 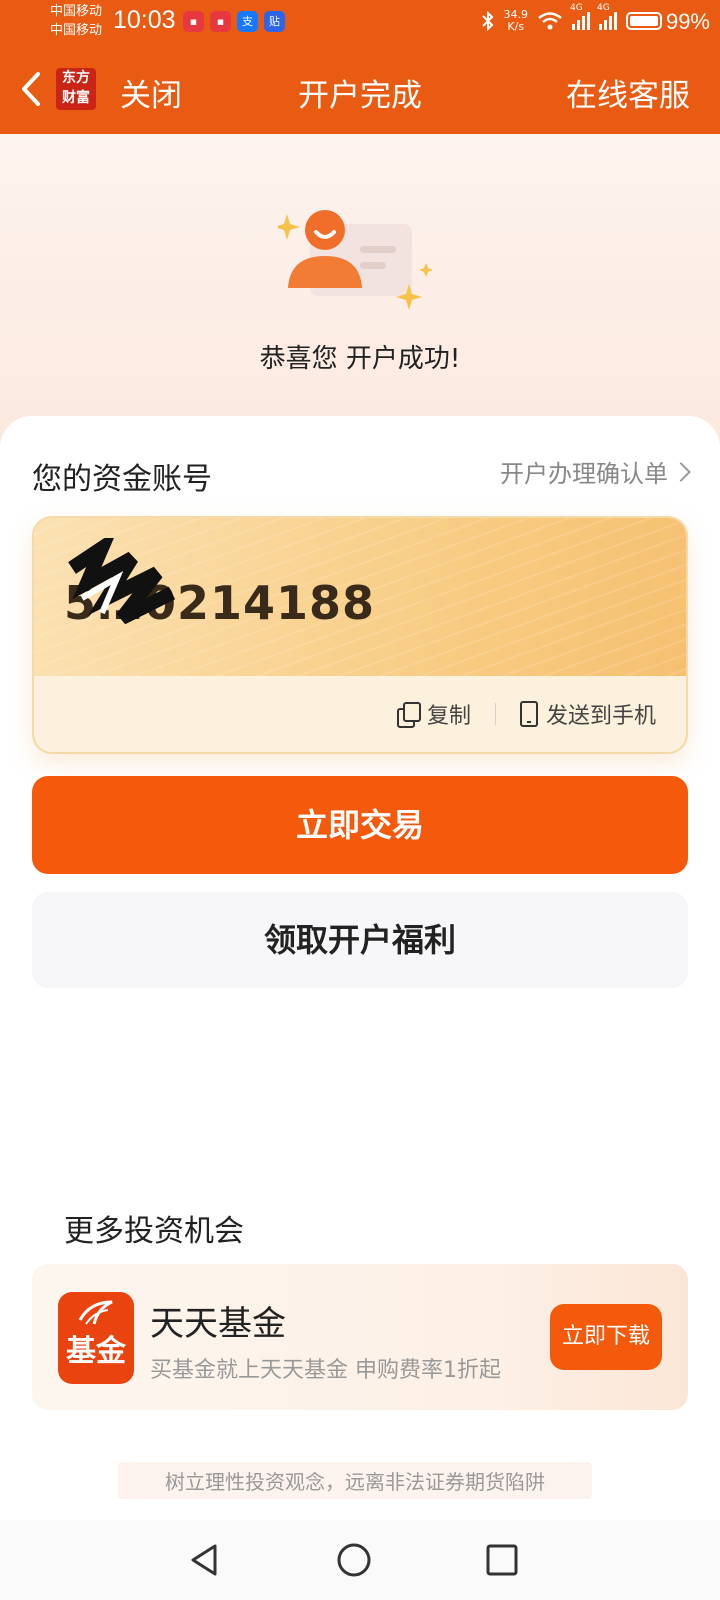 What do you see at coordinates (606, 1337) in the screenshot?
I see `download-now-button: 立即下载` at bounding box center [606, 1337].